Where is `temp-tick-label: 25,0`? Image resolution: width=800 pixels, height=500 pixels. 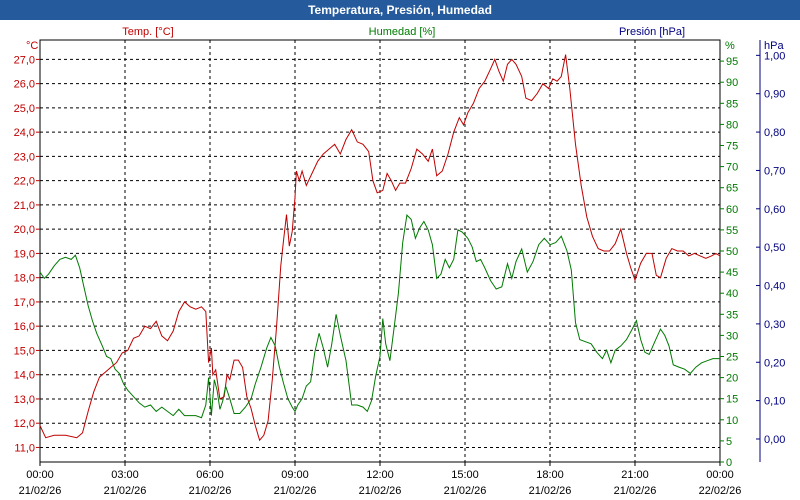 temp-tick-label: 25,0 is located at coordinates (24, 109).